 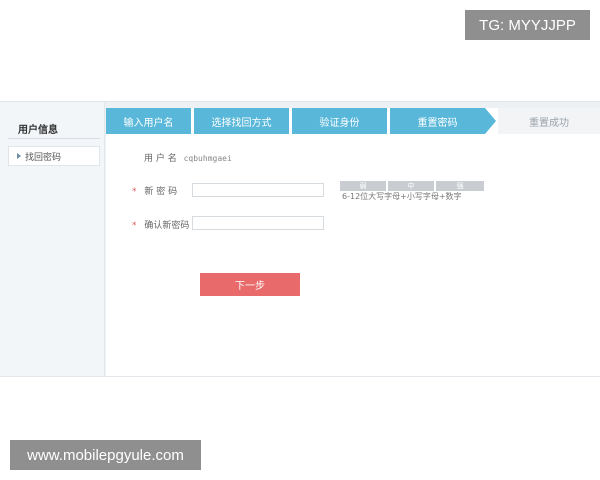 I want to click on caret-right-icon, so click(x=19, y=156).